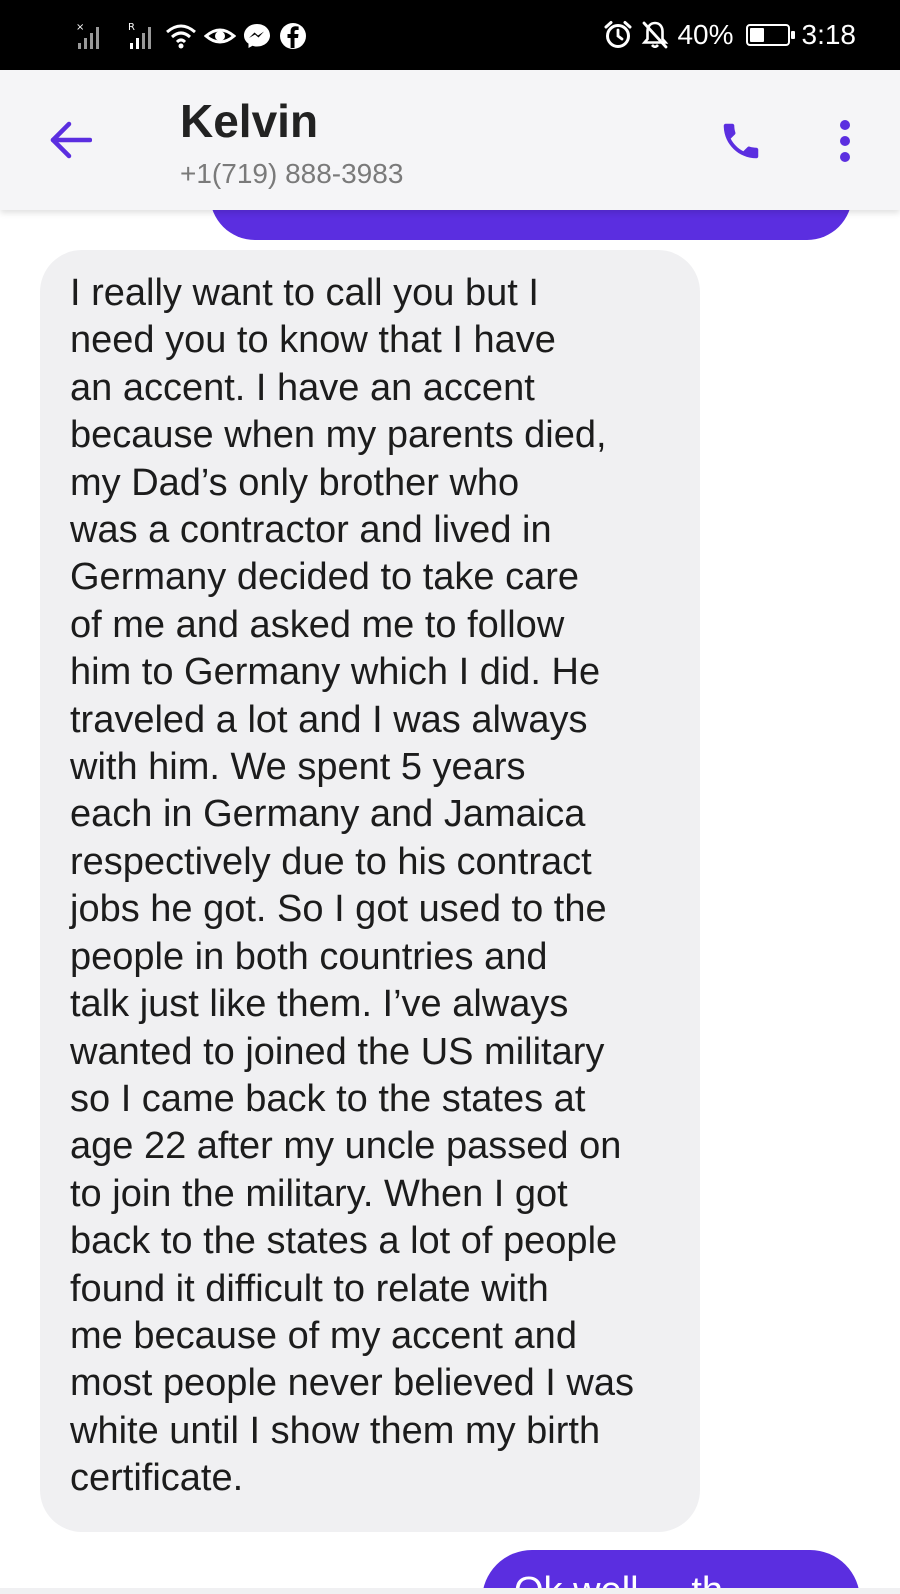  Describe the element at coordinates (249, 121) in the screenshot. I see `contact-name: Kelvin` at that location.